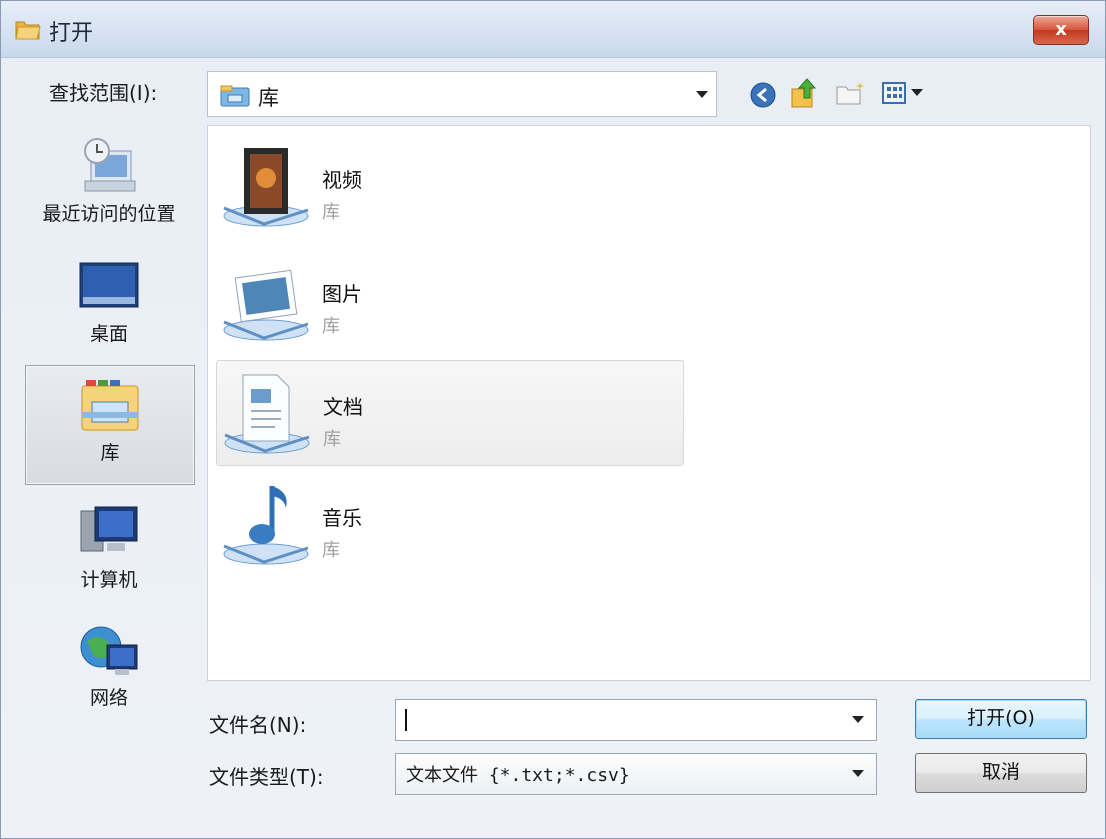 The height and width of the screenshot is (839, 1106). I want to click on lookin-dropdown: 库, so click(462, 94).